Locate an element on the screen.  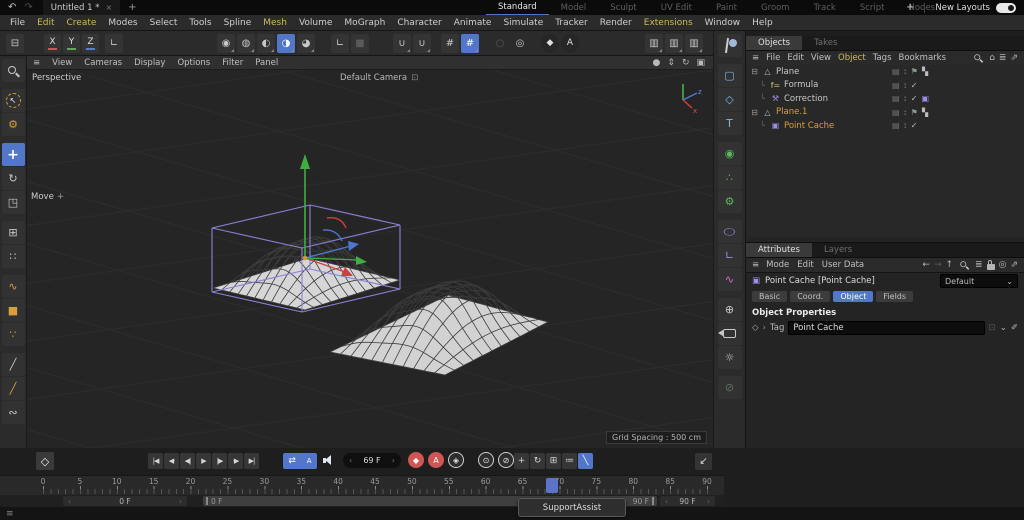
key-position-toggle: + is located at coordinates (521, 461).